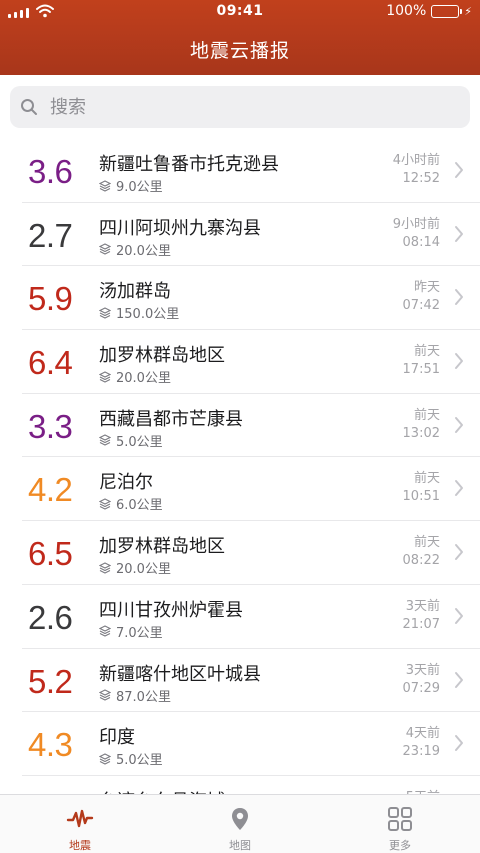 This screenshot has width=480, height=853. I want to click on list-item: 4.2 尼泊尔 6.0公里 前天 10:51, so click(251, 489).